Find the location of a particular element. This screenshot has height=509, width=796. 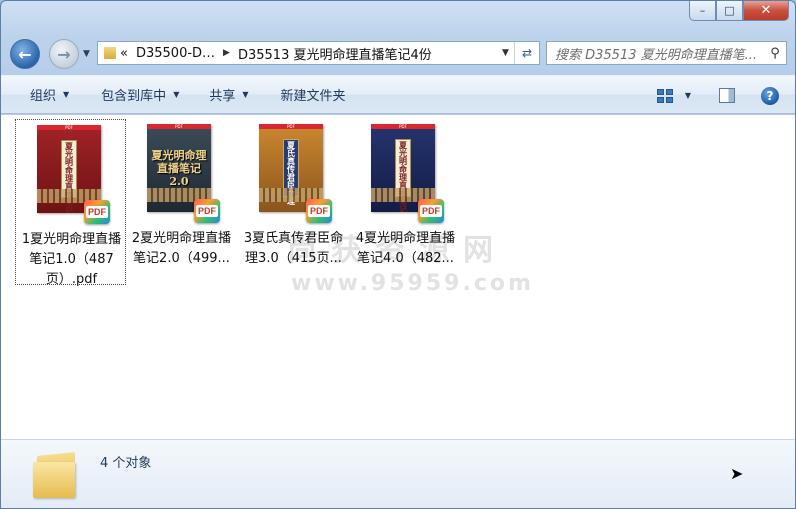

include-in-library-menu: 包含到库中 ▼ is located at coordinates (140, 95).